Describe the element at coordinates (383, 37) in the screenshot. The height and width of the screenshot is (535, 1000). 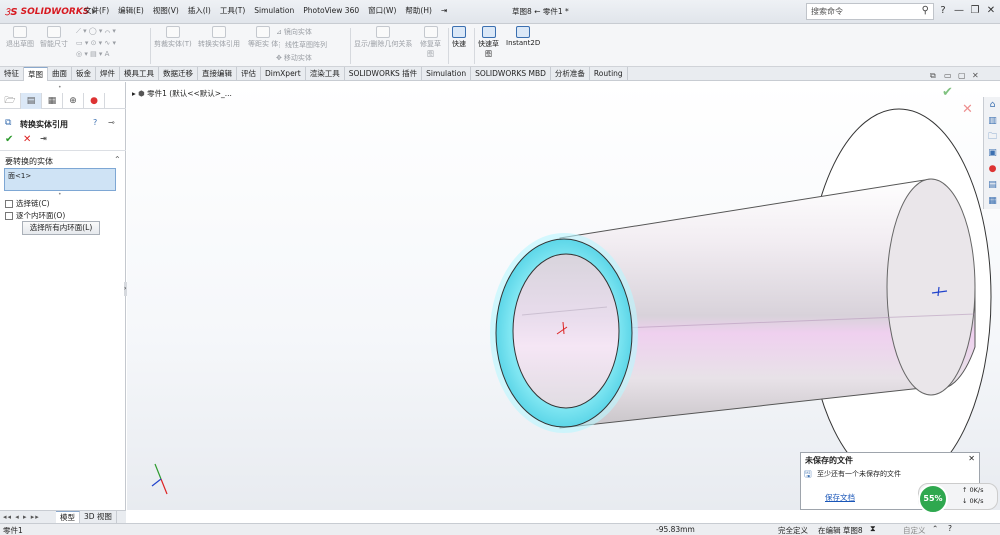
I see `display-relations-button: 显示/删除几何关系` at that location.